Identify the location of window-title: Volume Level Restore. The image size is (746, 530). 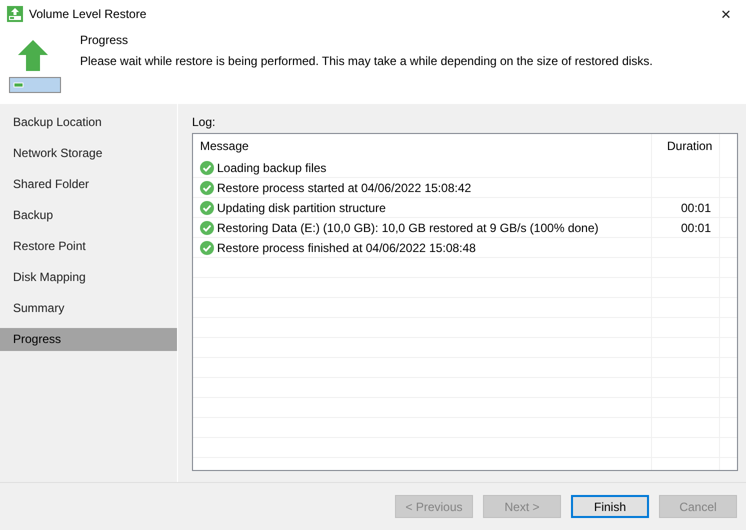
(88, 14).